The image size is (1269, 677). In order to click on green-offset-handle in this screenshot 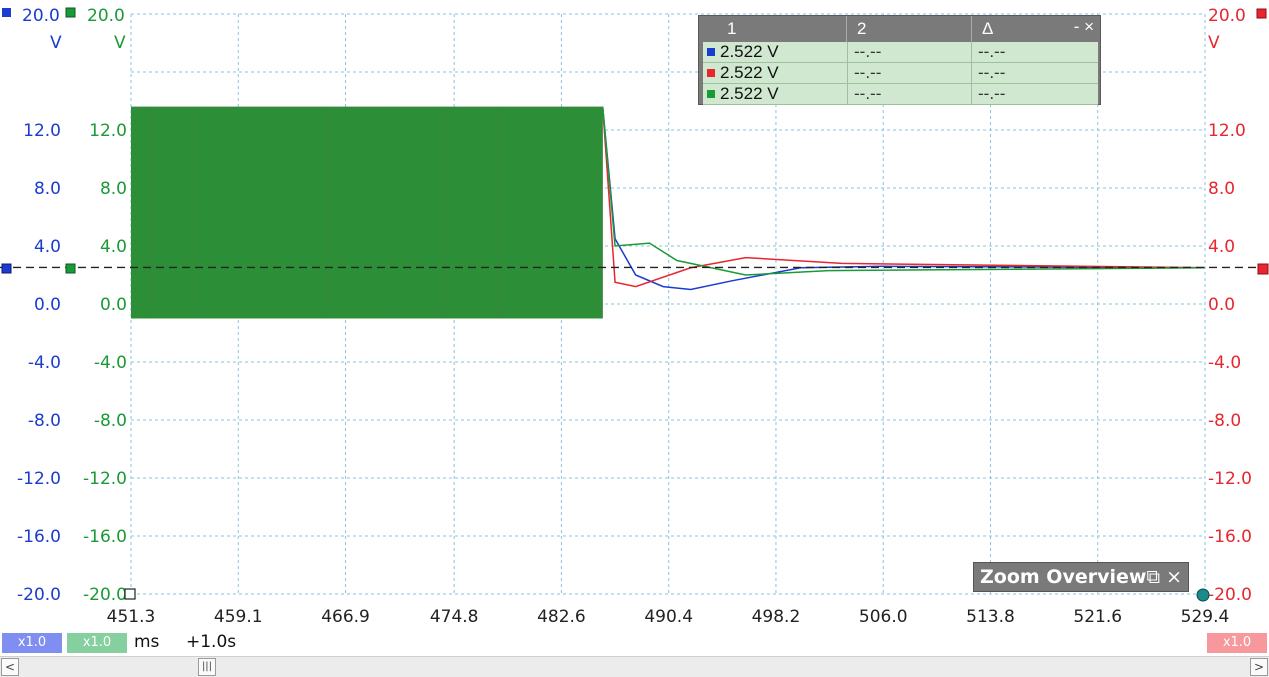, I will do `click(70, 268)`.